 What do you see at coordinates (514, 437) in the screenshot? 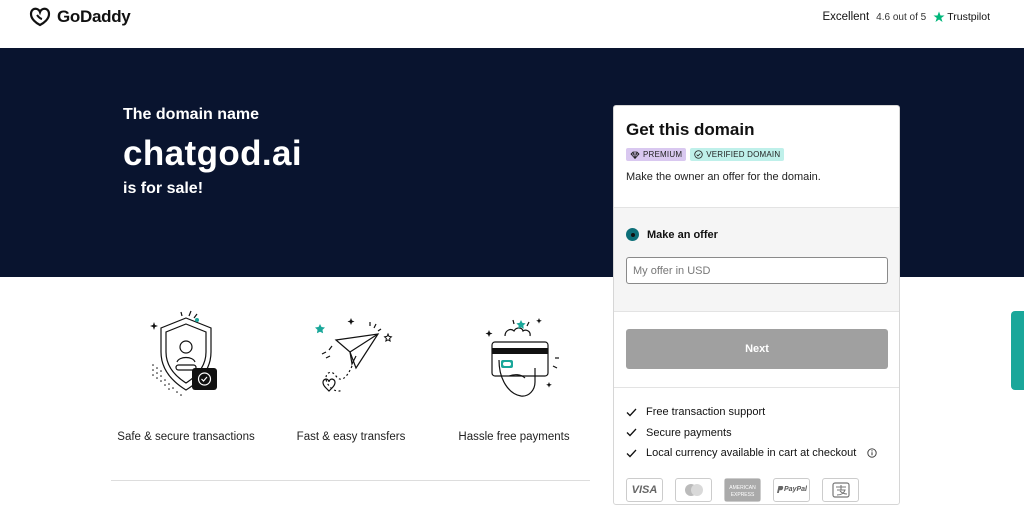
I see `feature-label: Hassle free payments` at bounding box center [514, 437].